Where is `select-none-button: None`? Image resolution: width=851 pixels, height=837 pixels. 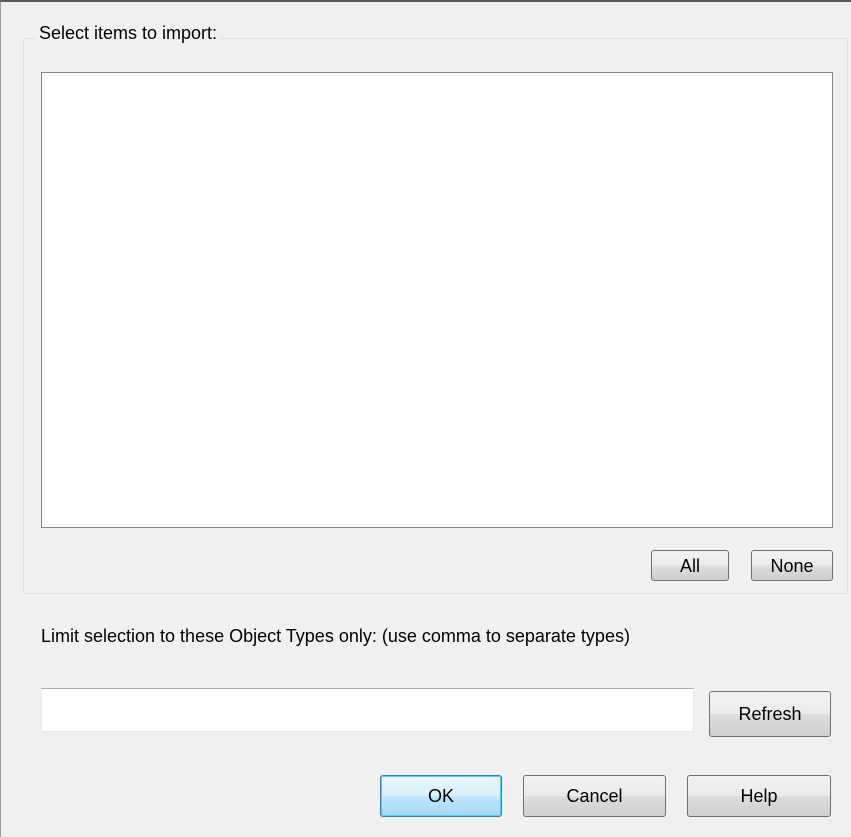
select-none-button: None is located at coordinates (792, 565).